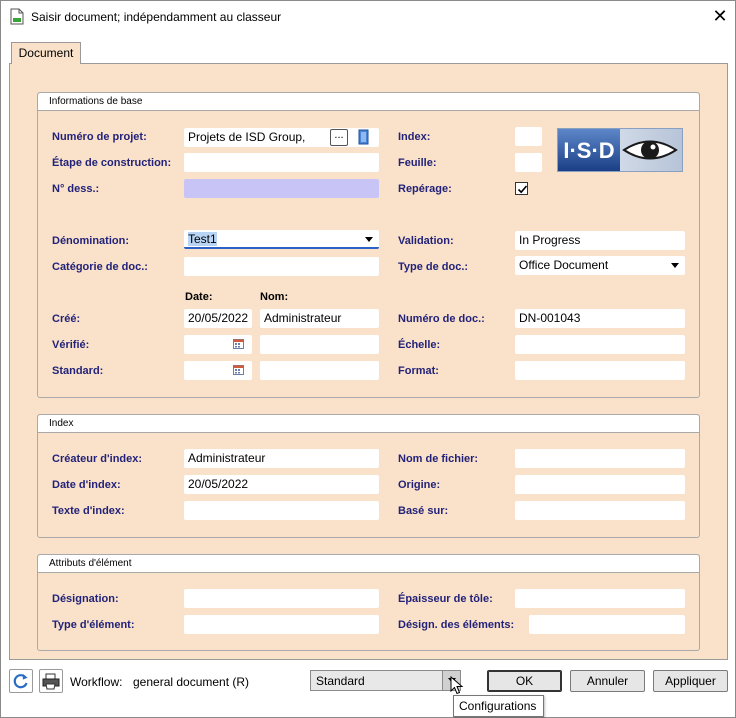 The height and width of the screenshot is (718, 736). Describe the element at coordinates (218, 370) in the screenshot. I see `standard-date-field` at that location.